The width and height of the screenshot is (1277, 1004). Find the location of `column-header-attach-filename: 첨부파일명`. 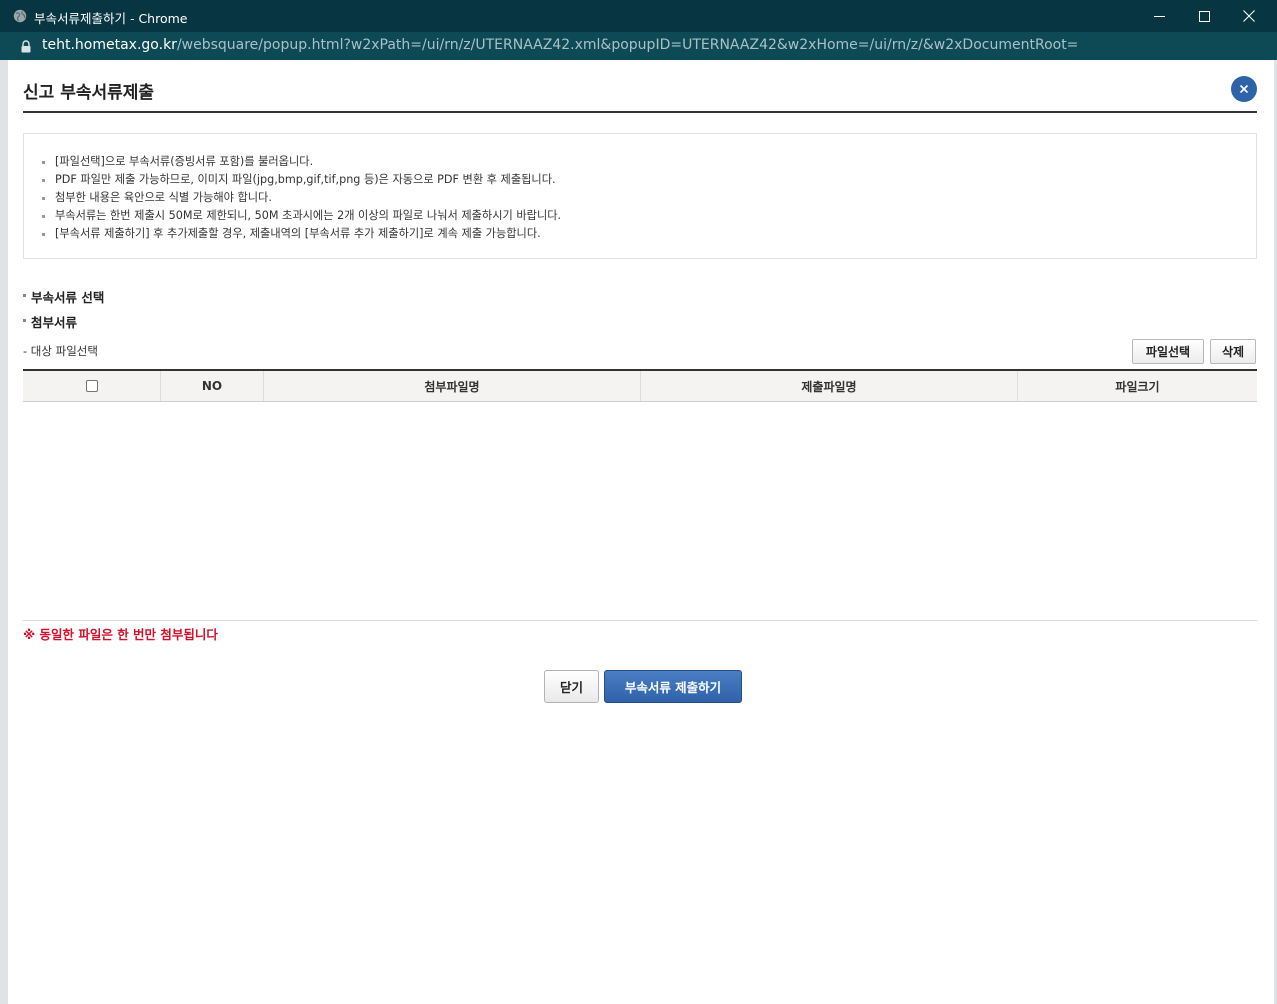

column-header-attach-filename: 첨부파일명 is located at coordinates (452, 386).